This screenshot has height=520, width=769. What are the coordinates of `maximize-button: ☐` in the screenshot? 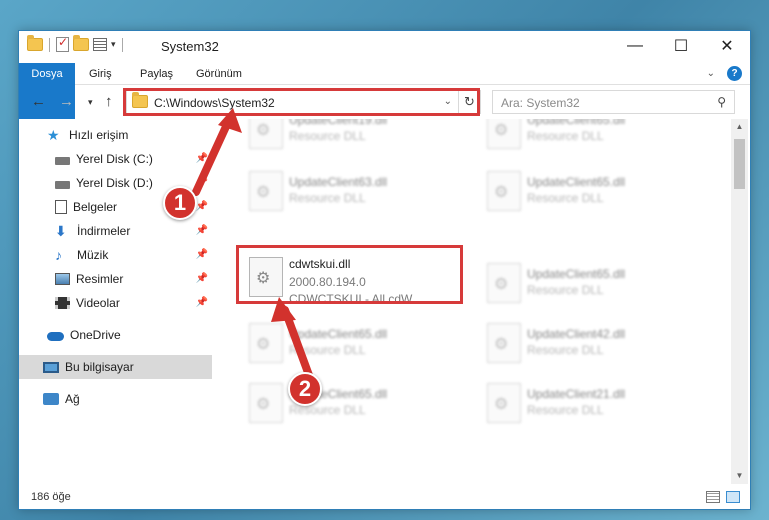 It's located at (681, 46).